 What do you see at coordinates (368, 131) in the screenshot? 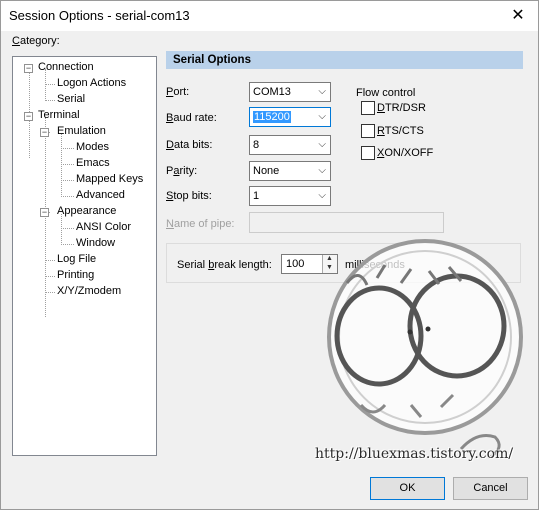
I see `rts-cts-checkbox` at bounding box center [368, 131].